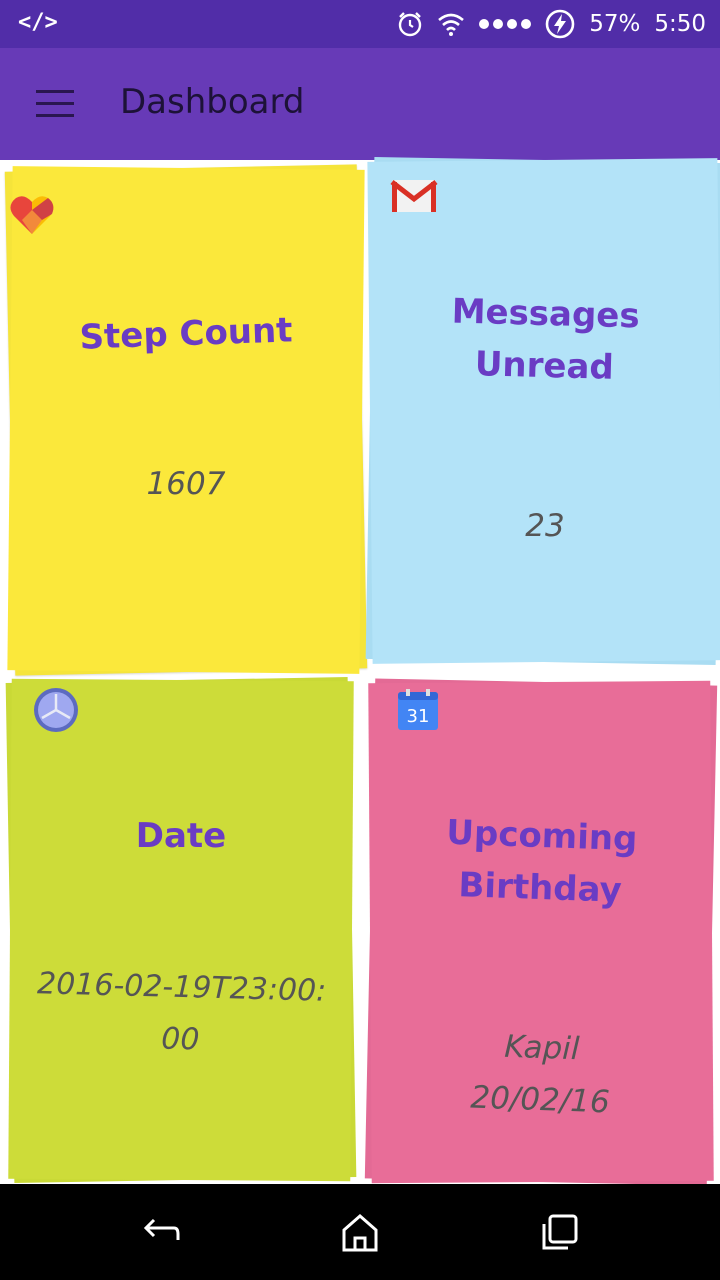  What do you see at coordinates (542, 861) in the screenshot?
I see `upcoming-birthday-title: Upcoming Birthday` at bounding box center [542, 861].